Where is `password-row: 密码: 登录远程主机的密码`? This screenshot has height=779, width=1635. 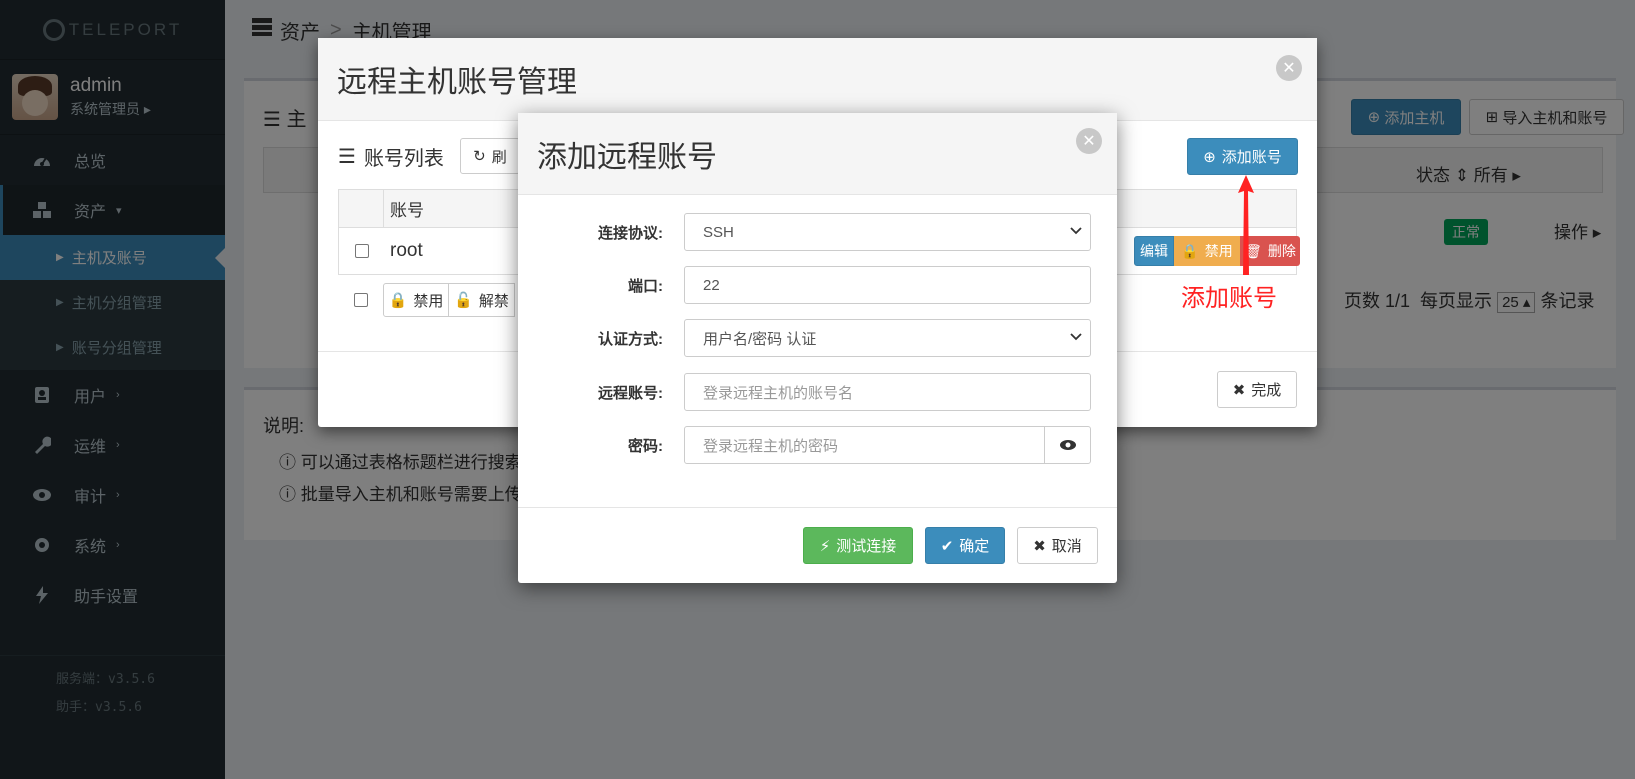
password-row: 密码: 登录远程主机的密码 is located at coordinates (817, 445).